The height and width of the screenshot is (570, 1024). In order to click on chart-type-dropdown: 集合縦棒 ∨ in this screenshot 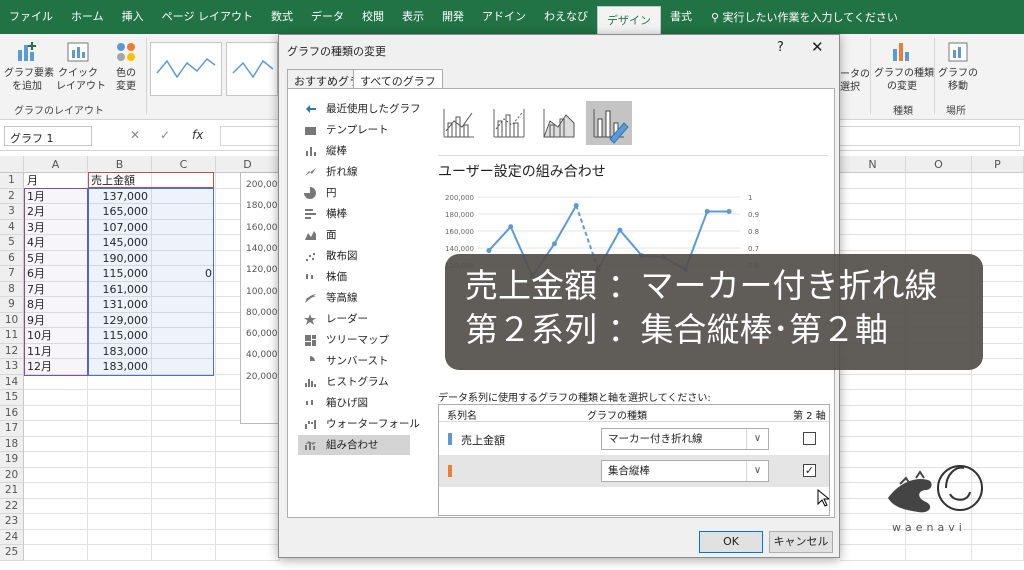, I will do `click(685, 471)`.